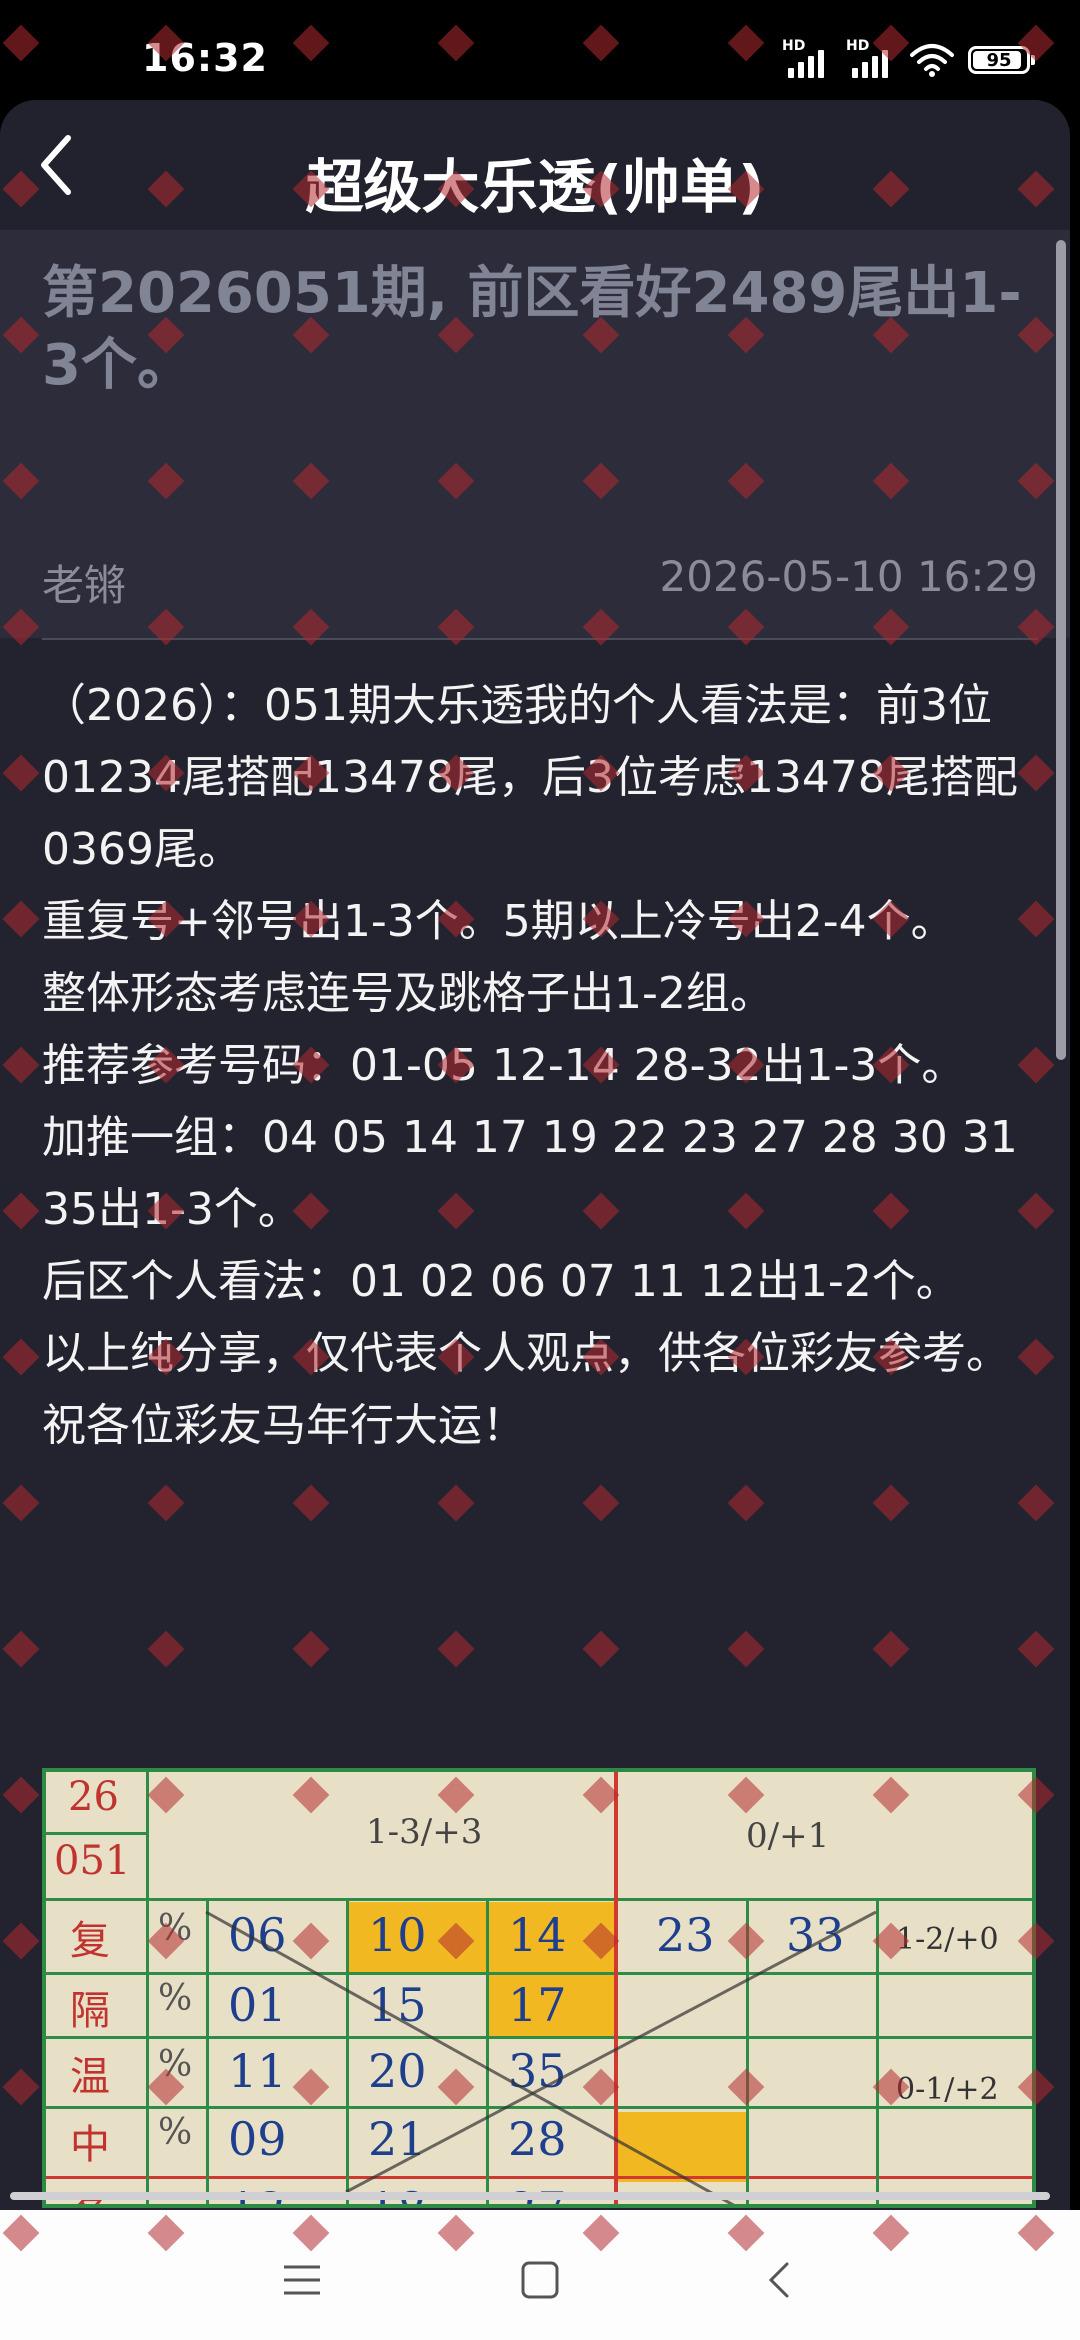 The width and height of the screenshot is (1080, 2340). I want to click on article-title: 第2026051期, 前区看好2489尾出1-3个。, so click(532, 329).